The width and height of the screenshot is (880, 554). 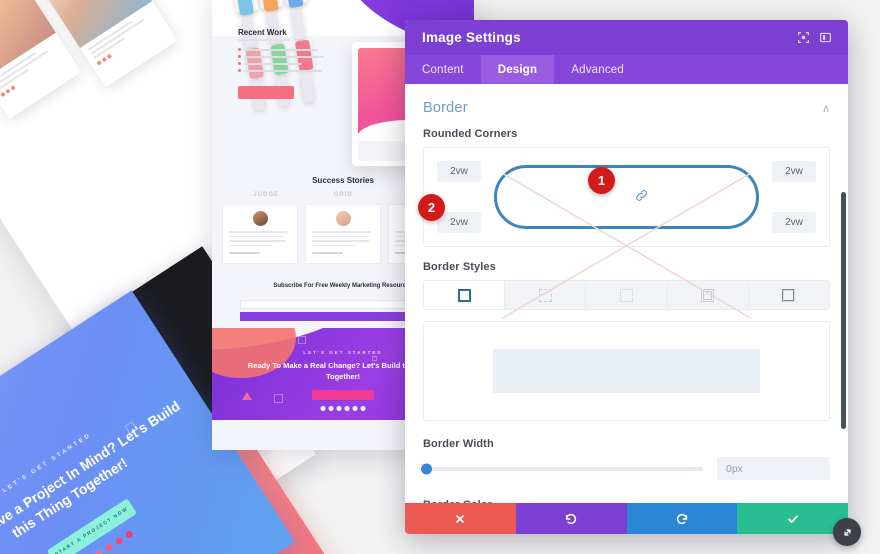 What do you see at coordinates (445, 108) in the screenshot?
I see `section-title: Border` at bounding box center [445, 108].